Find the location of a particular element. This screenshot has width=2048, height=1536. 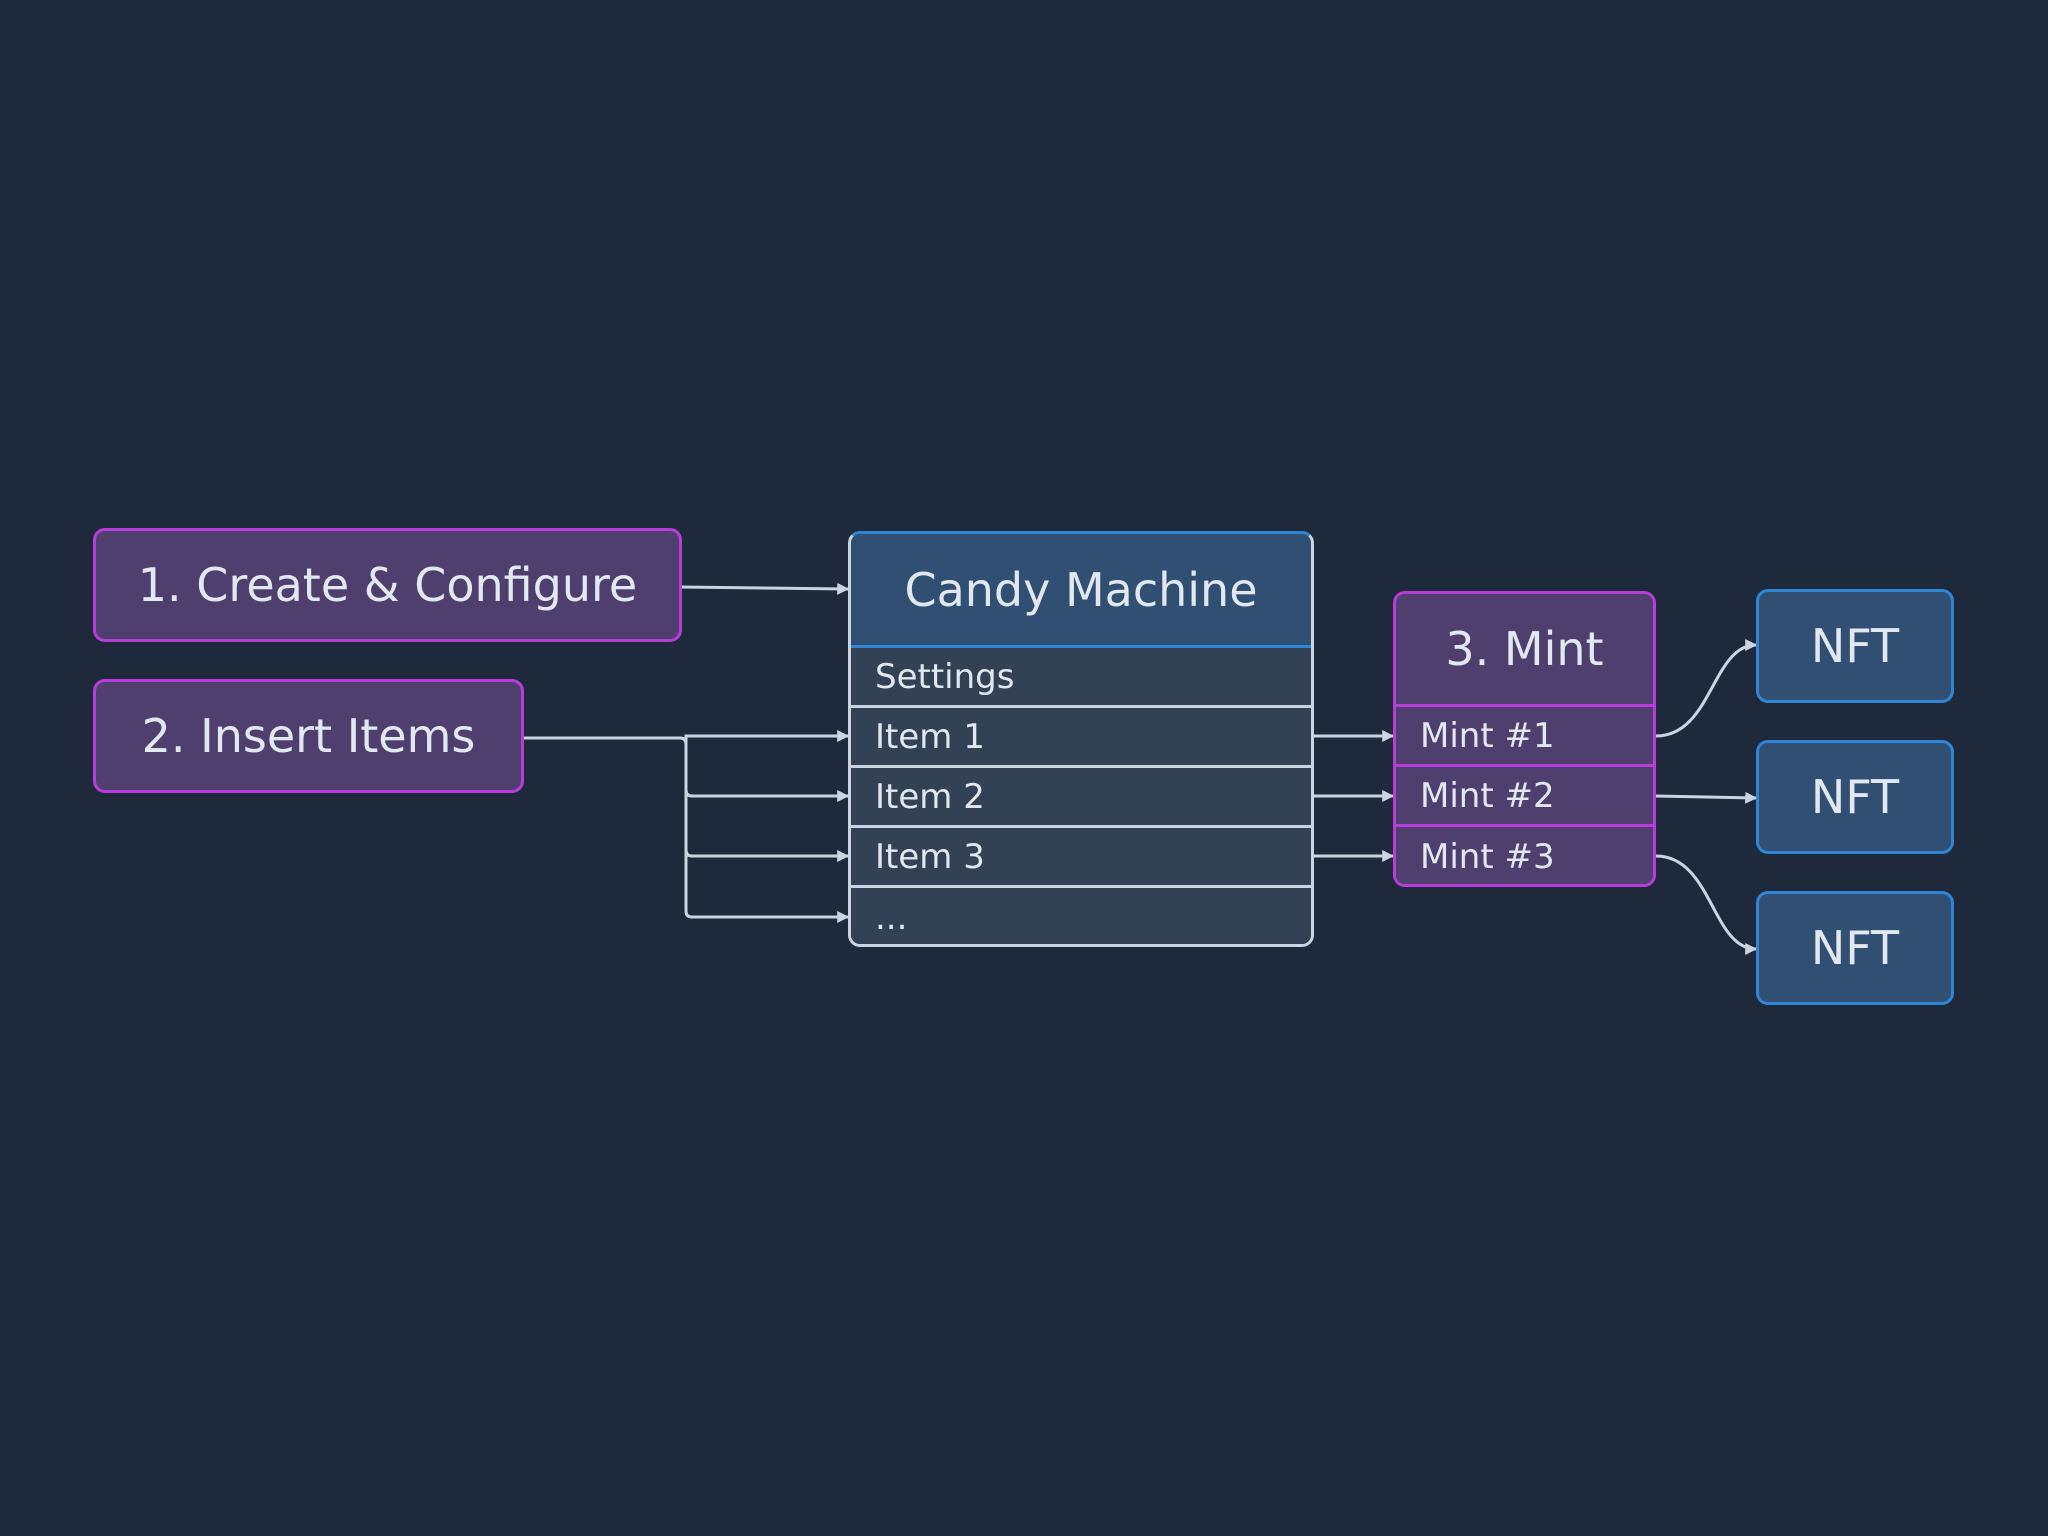

arrow-insert-to-more is located at coordinates (767, 886).